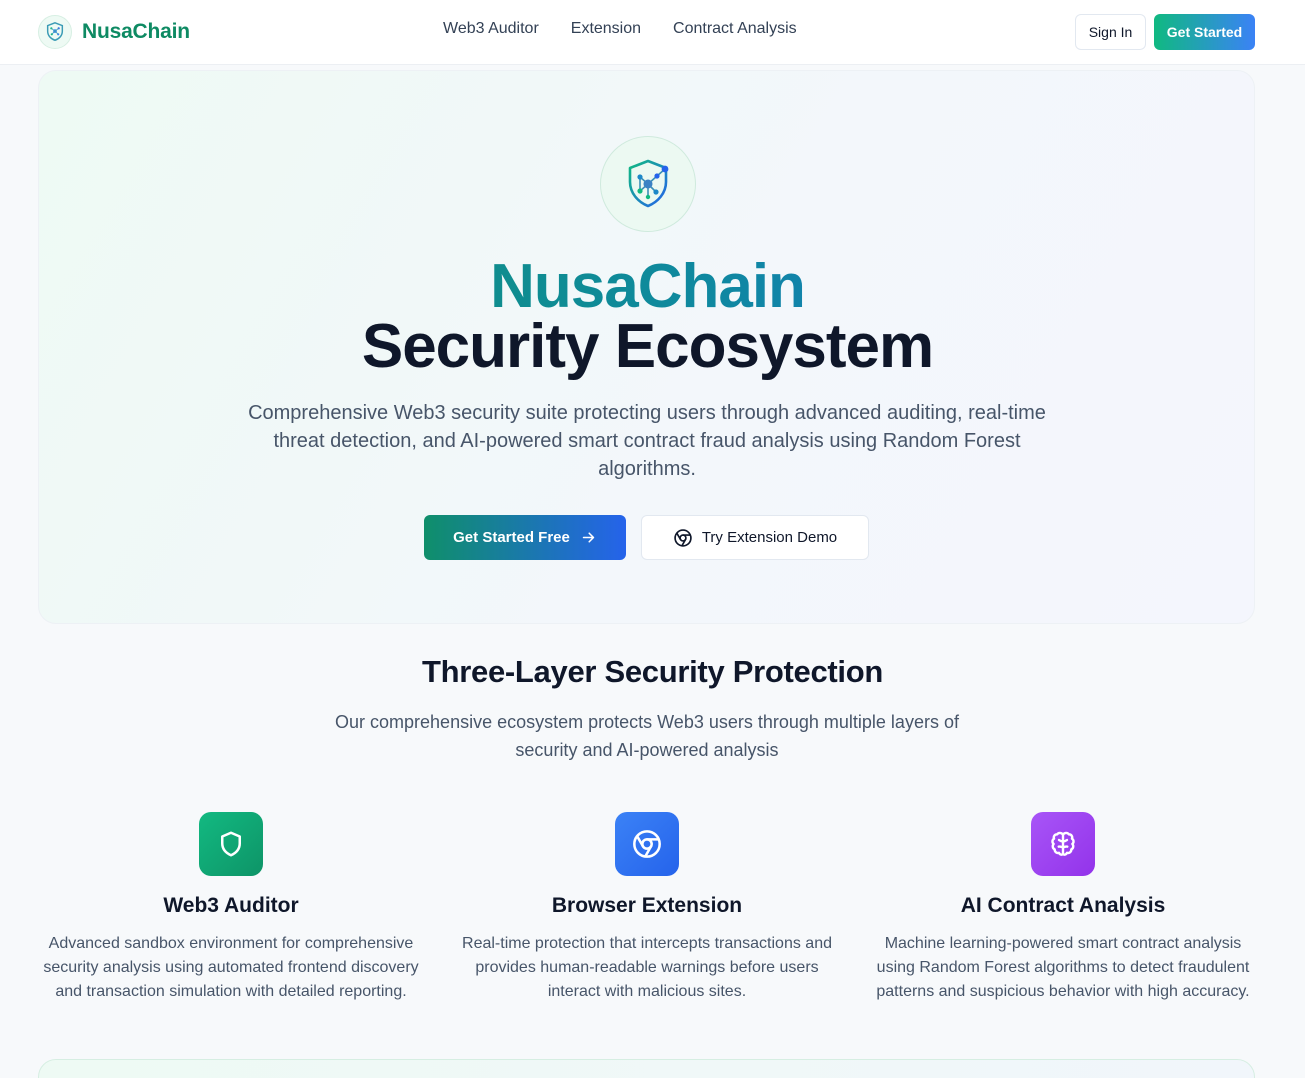 The height and width of the screenshot is (1078, 1305). I want to click on features-section-title: Three-Layer Security Protection, so click(652, 671).